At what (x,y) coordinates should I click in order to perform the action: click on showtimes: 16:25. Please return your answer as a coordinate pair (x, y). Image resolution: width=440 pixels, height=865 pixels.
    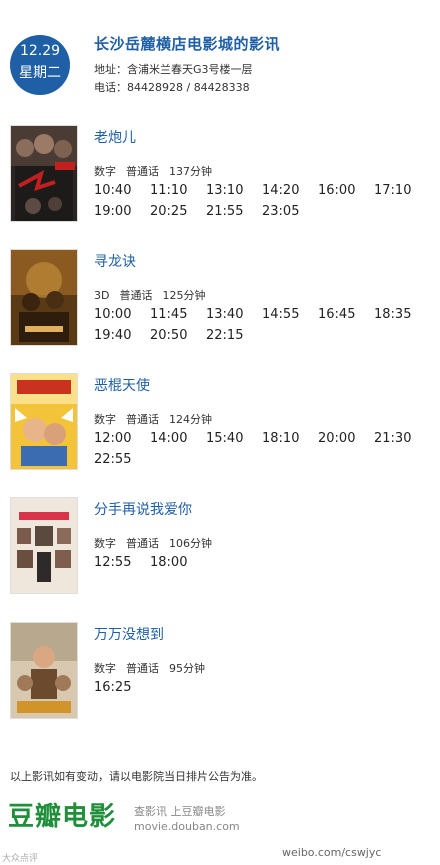
    Looking at the image, I should click on (264, 686).